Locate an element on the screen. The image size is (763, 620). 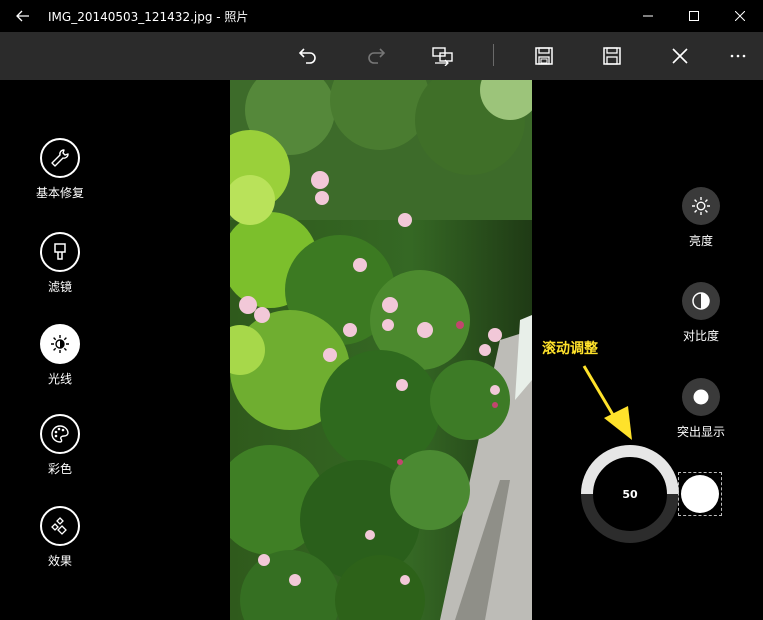
effects-circle is located at coordinates (60, 526).